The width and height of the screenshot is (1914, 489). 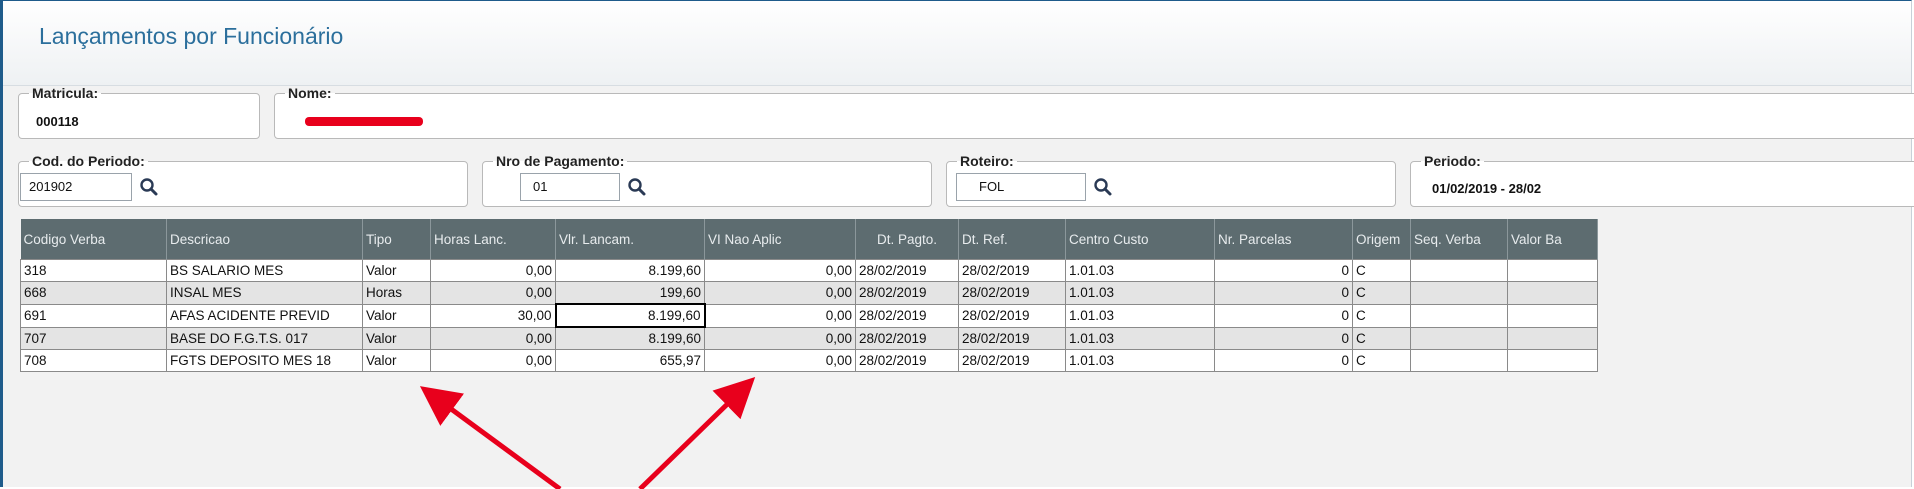 What do you see at coordinates (490, 437) in the screenshot?
I see `arrow-to-descricao` at bounding box center [490, 437].